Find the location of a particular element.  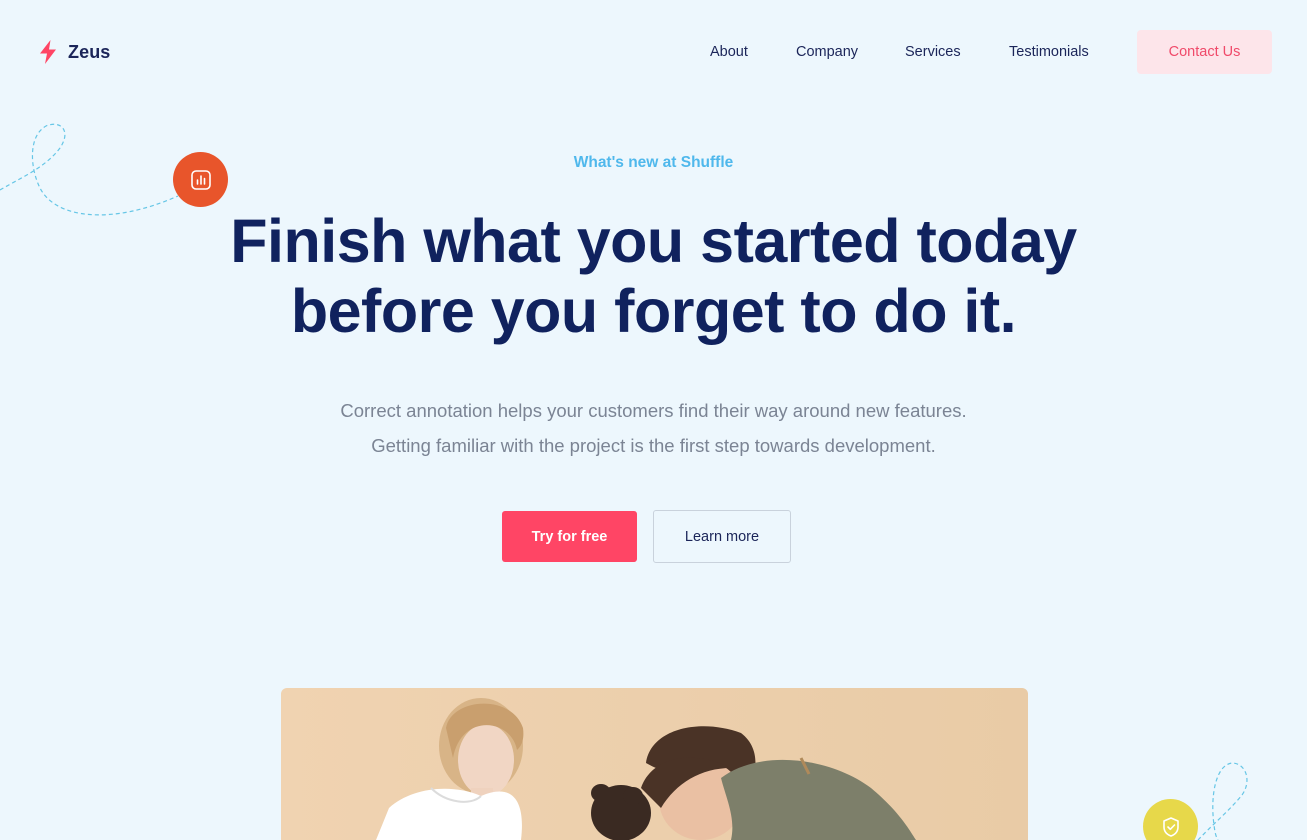

try-for-free-button: Try for free is located at coordinates (569, 536).